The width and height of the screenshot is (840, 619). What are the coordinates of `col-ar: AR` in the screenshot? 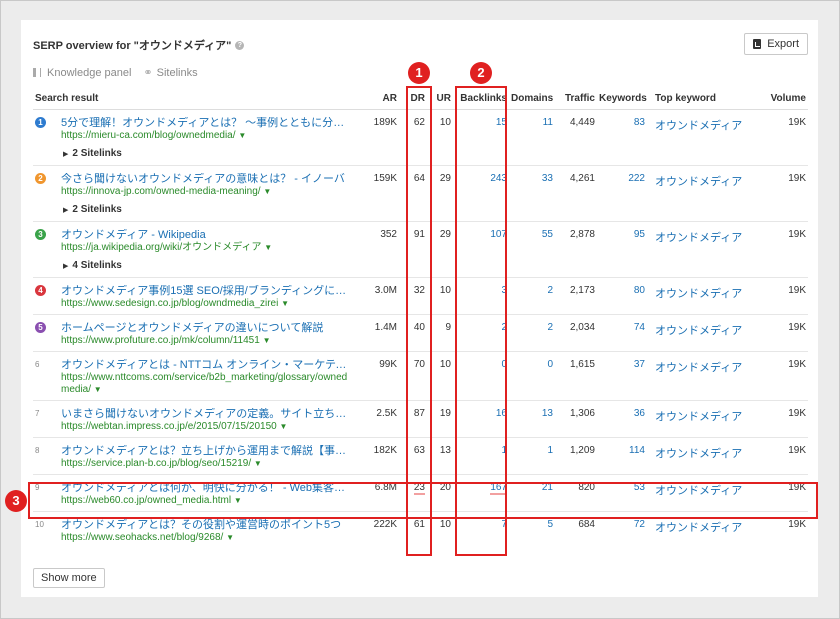 It's located at (377, 98).